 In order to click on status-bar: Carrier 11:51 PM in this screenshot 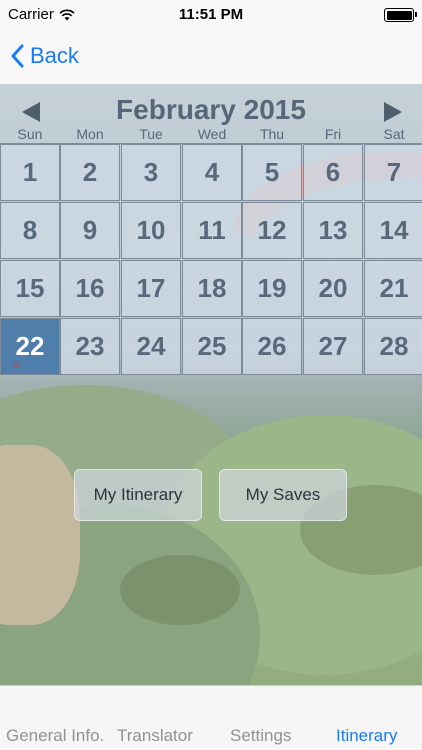, I will do `click(211, 15)`.